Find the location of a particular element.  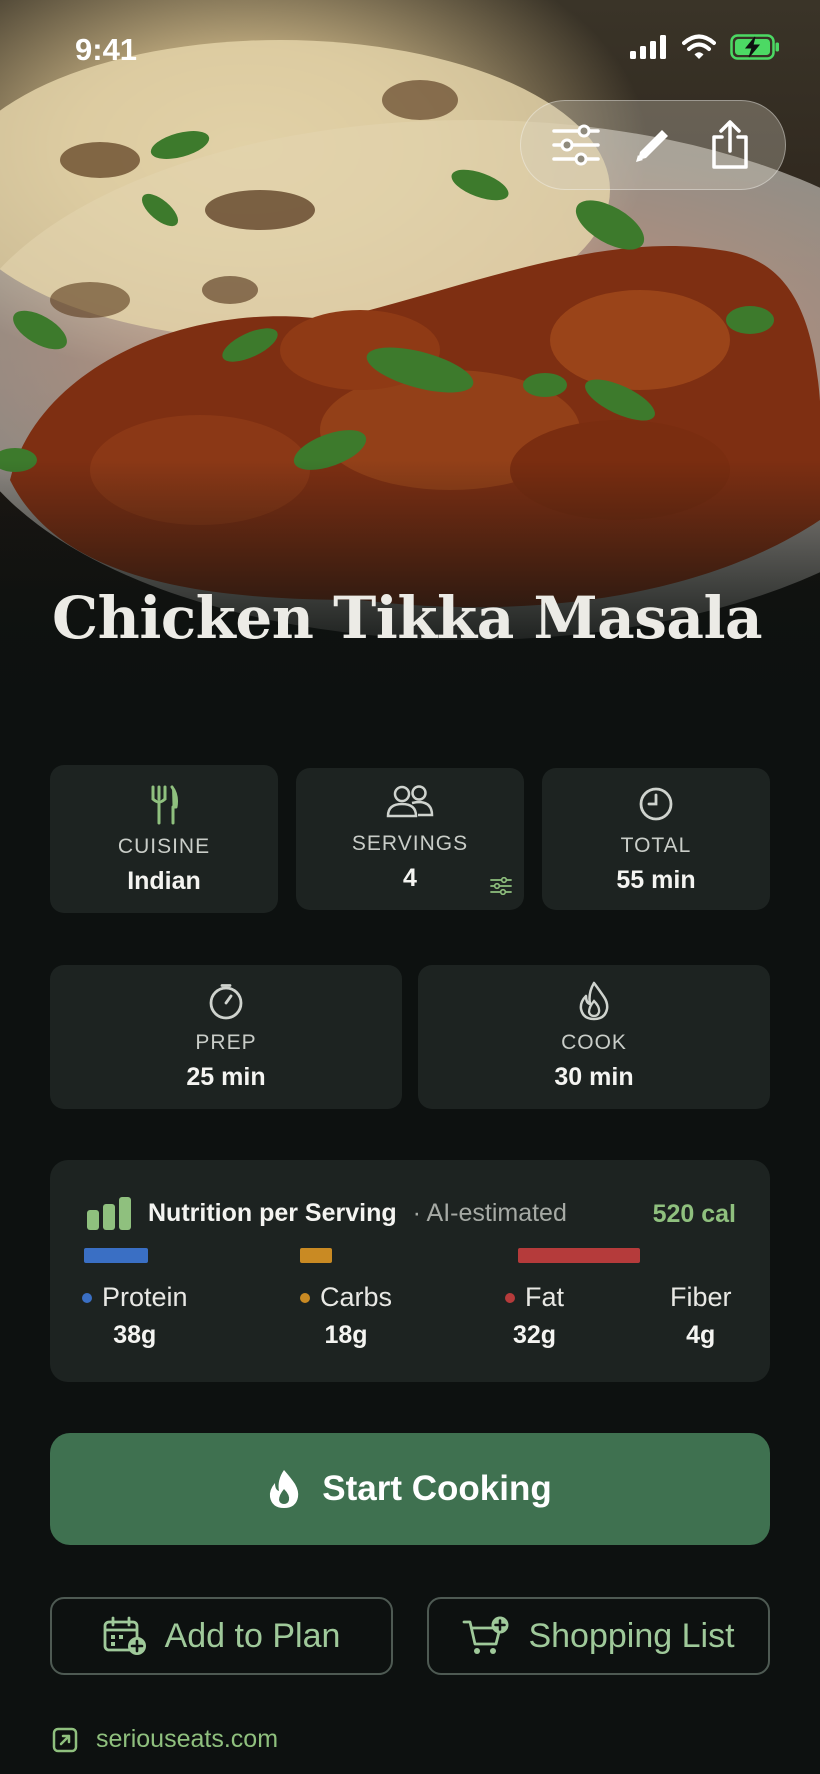

shopping-list-label: Shopping List is located at coordinates (631, 1635).